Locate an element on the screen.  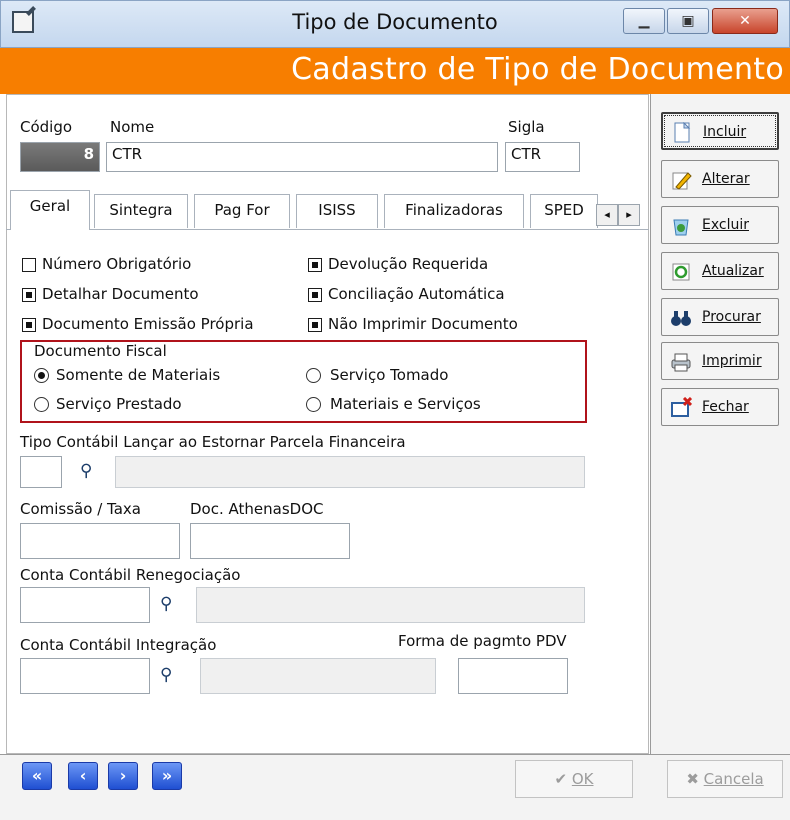
previous-record-button: ‹ is located at coordinates (83, 776).